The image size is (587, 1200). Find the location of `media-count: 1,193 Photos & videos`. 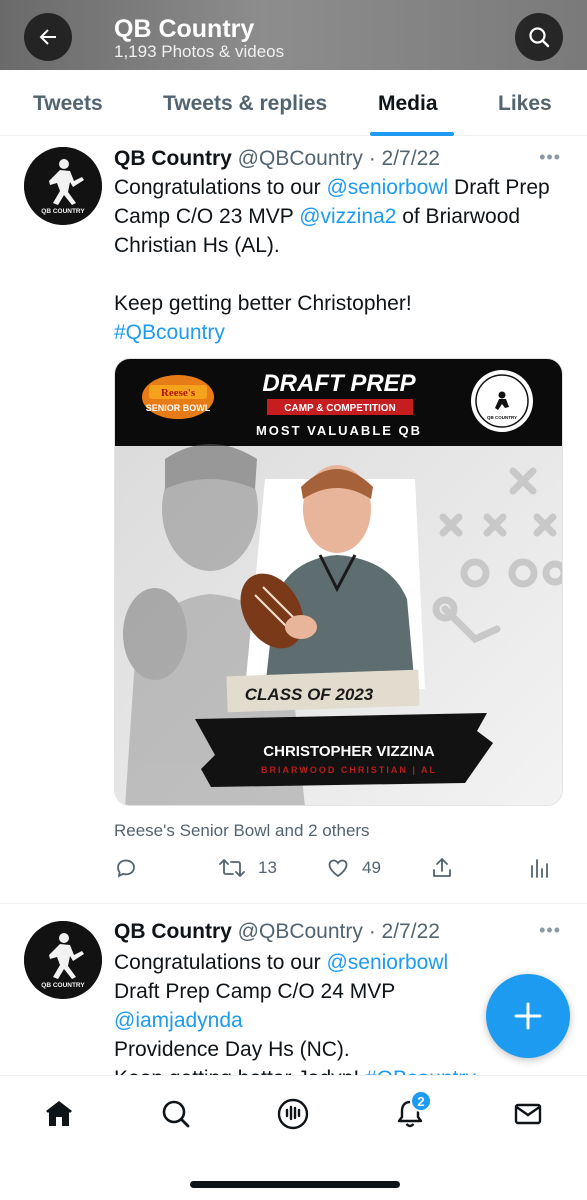

media-count: 1,193 Photos & videos is located at coordinates (199, 51).